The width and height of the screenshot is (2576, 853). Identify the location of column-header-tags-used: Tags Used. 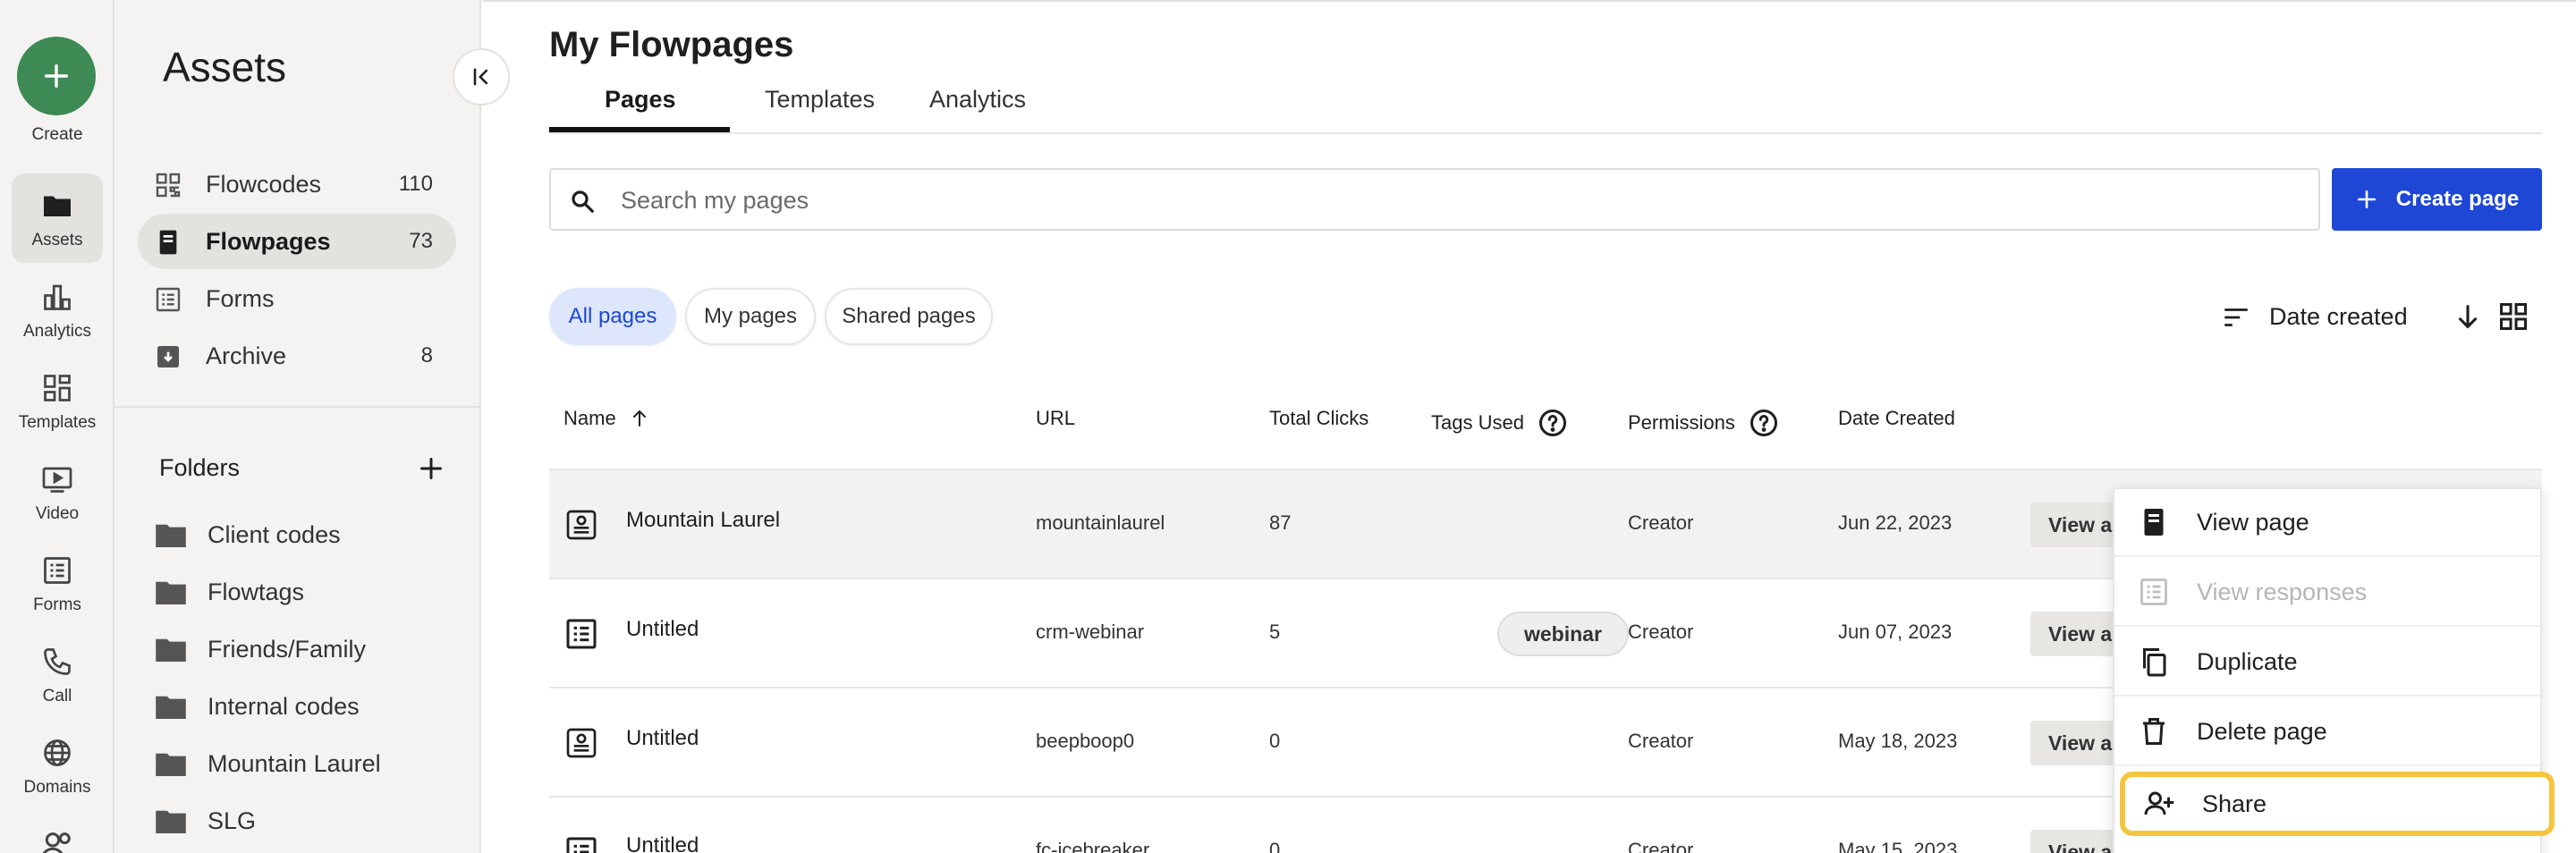
(1500, 423).